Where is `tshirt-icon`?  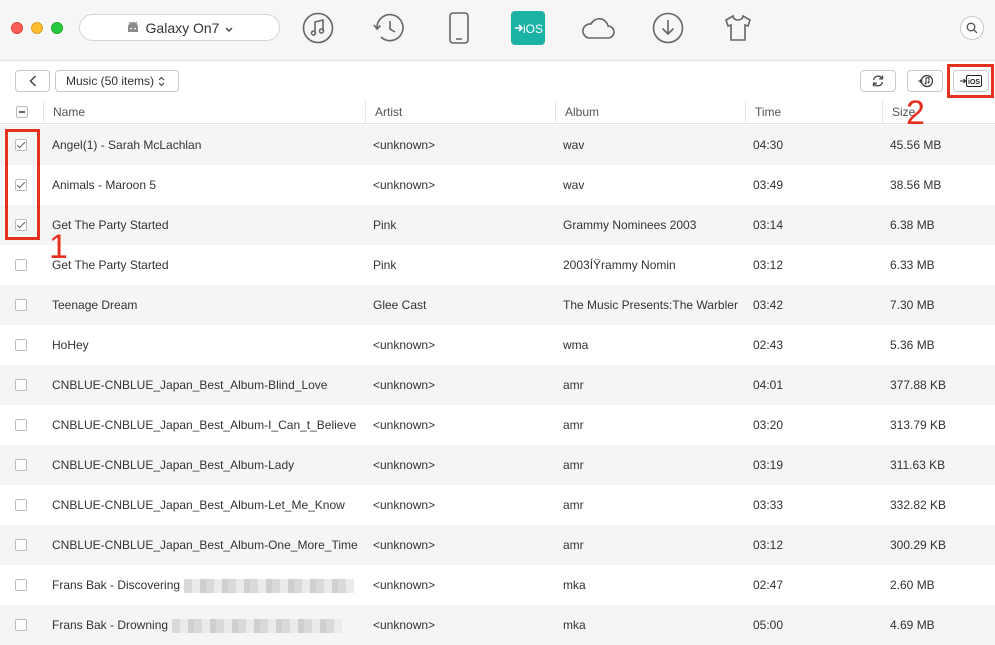
tshirt-icon is located at coordinates (738, 28).